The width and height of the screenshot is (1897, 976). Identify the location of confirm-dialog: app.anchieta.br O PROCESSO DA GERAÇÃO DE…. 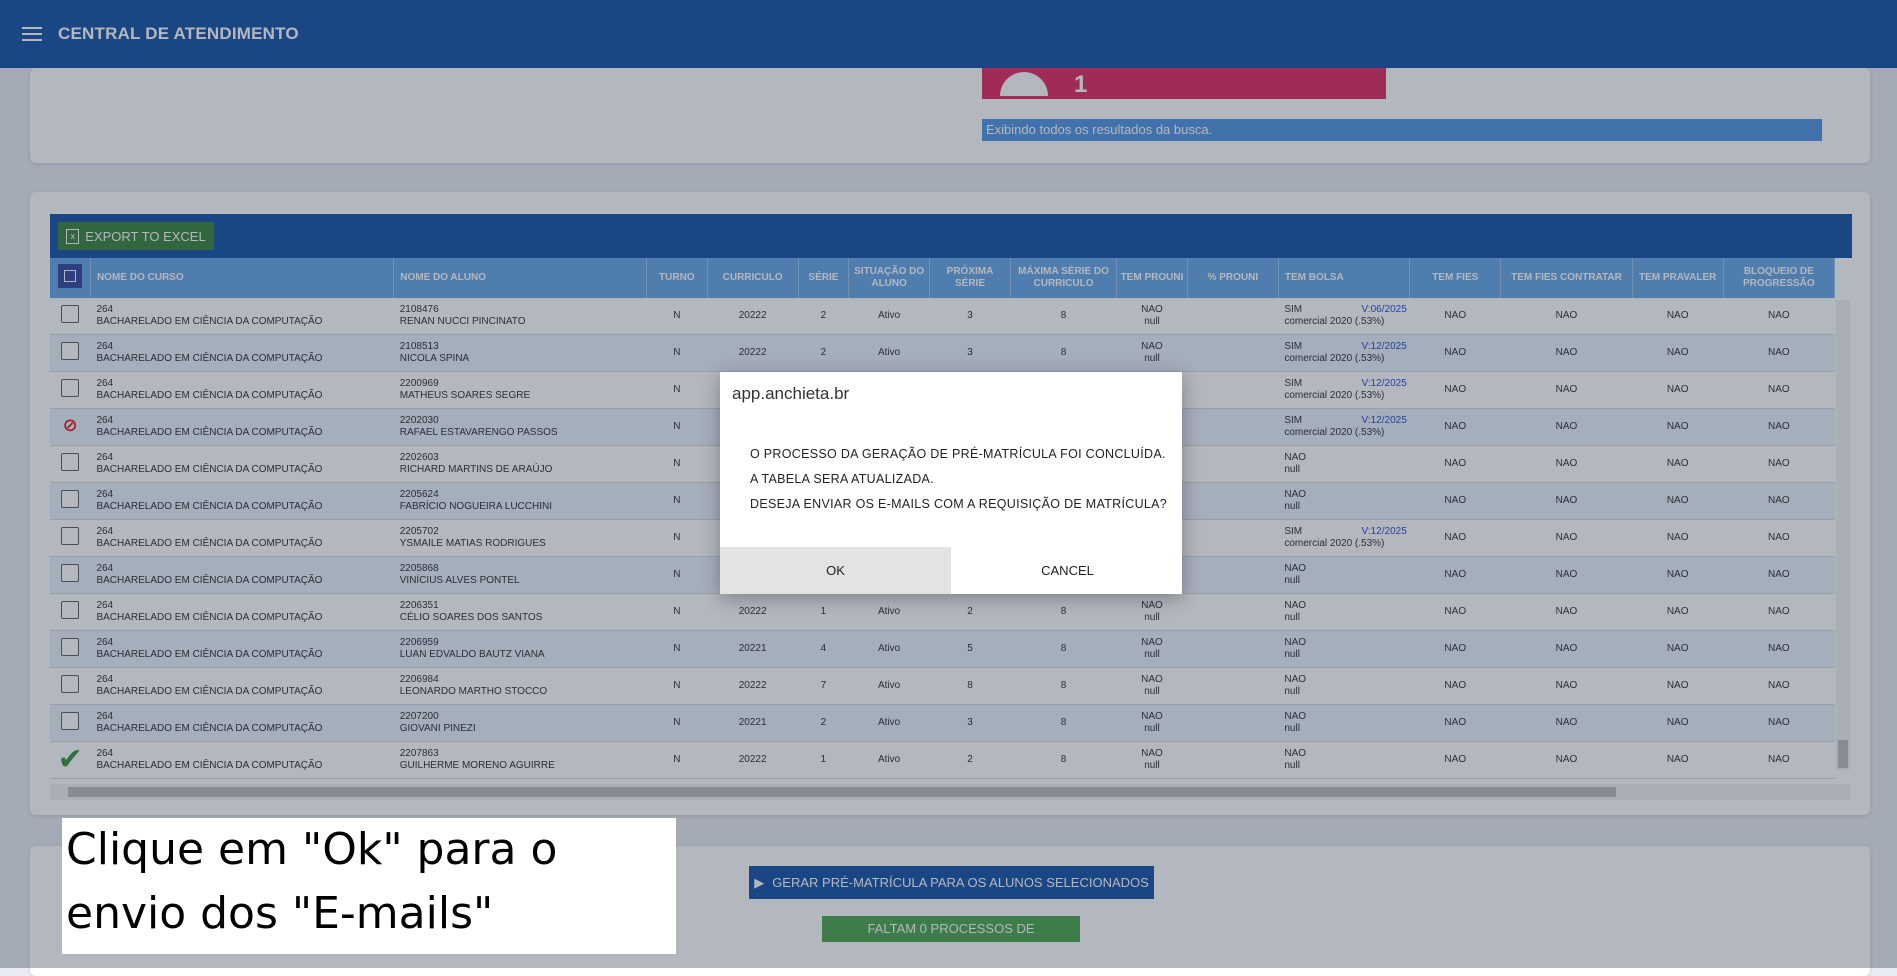
(951, 483).